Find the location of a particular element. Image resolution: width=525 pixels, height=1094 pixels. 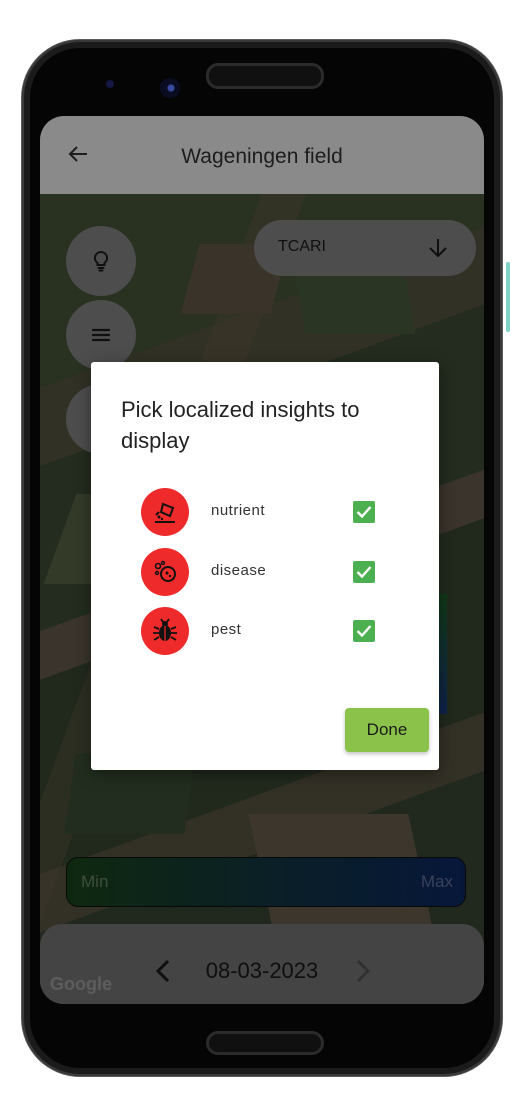

done-button-label: Done is located at coordinates (387, 729).